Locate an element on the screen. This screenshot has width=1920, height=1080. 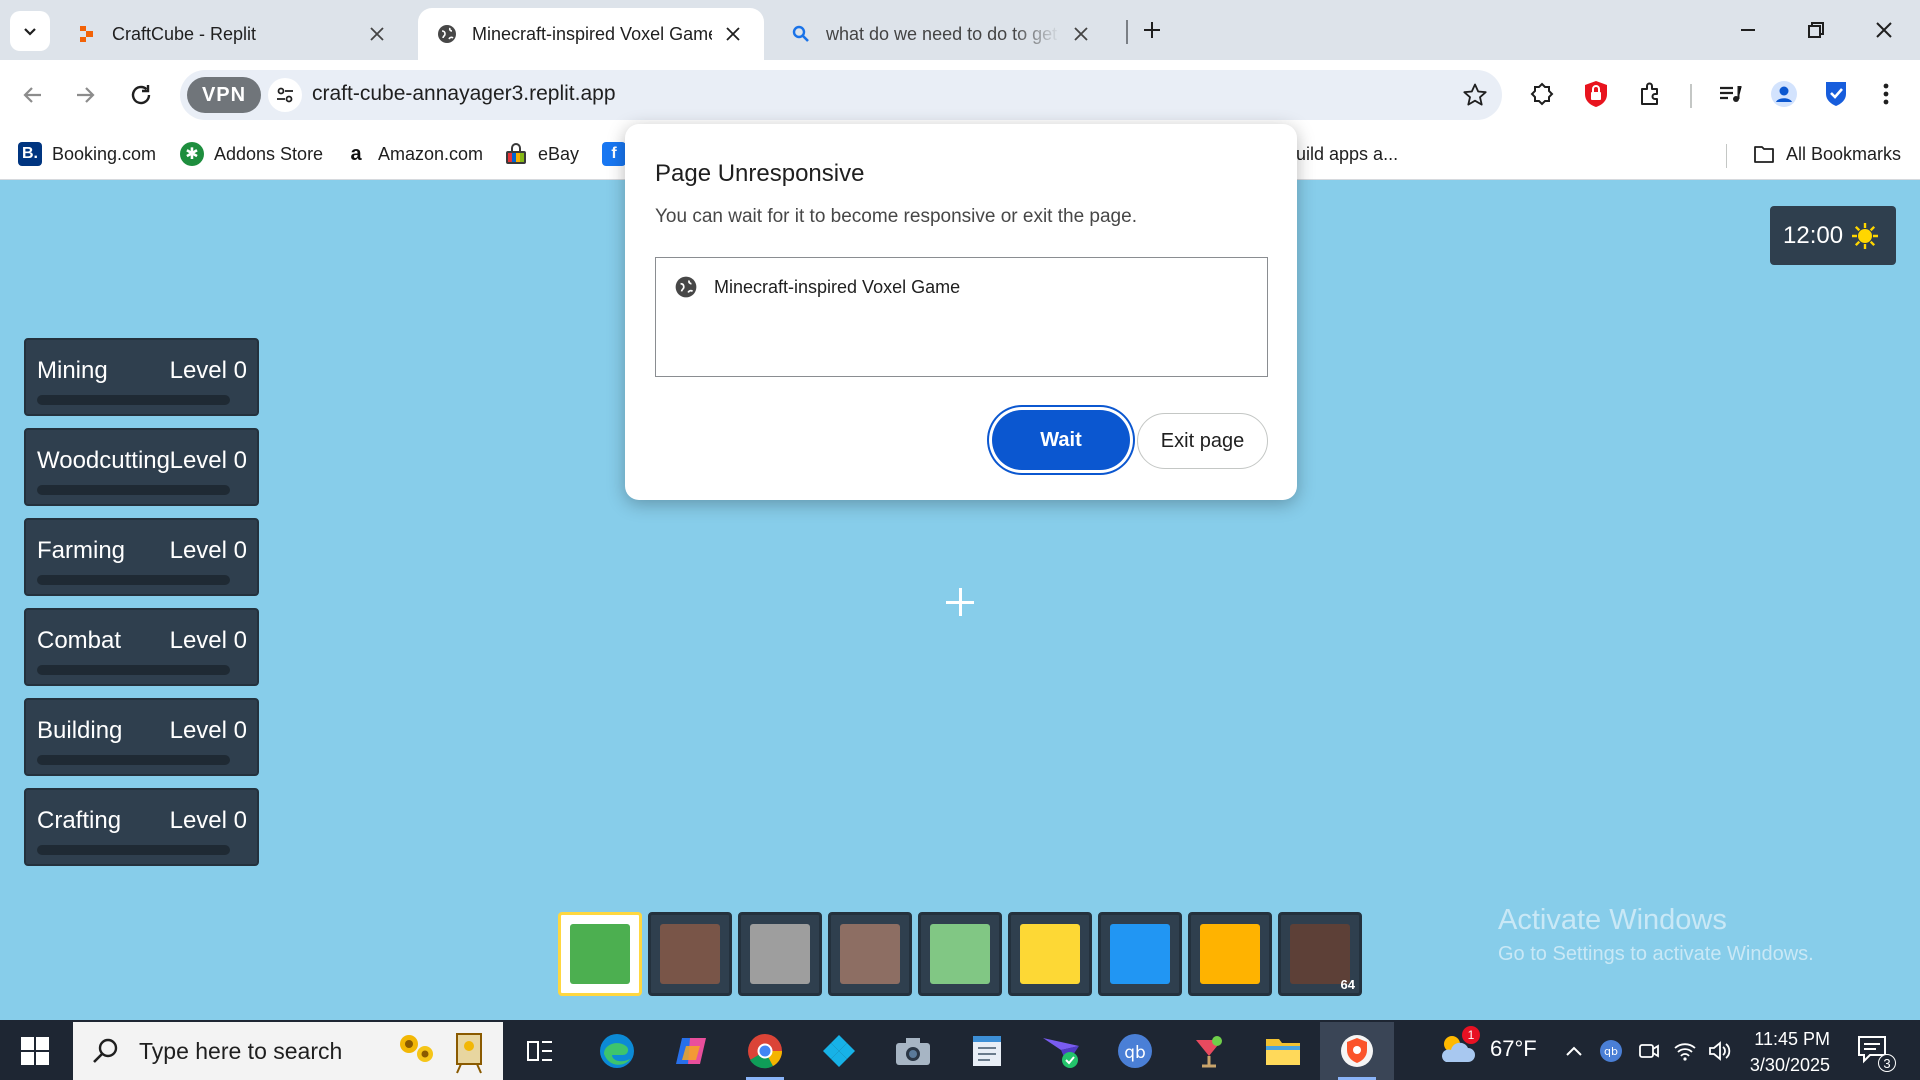
adblock-extension-button is located at coordinates (1596, 94).